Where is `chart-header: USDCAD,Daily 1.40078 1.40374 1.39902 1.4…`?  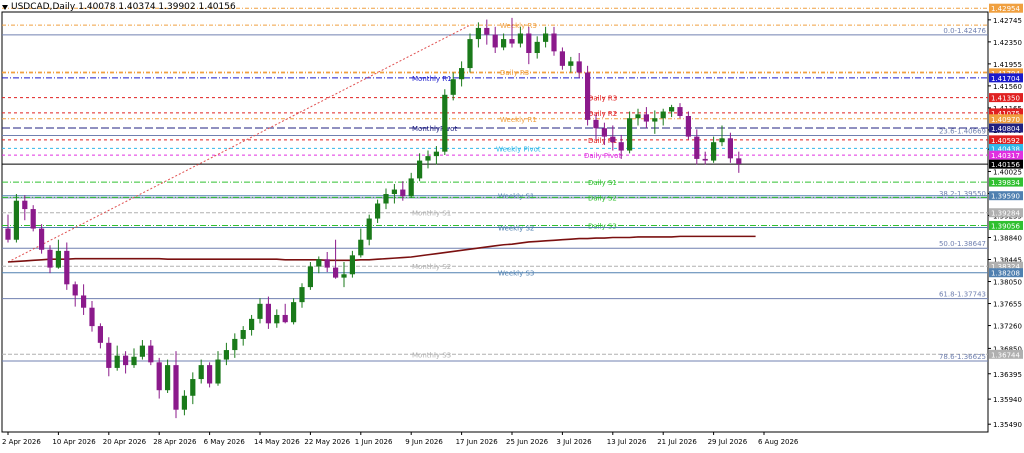 chart-header: USDCAD,Daily 1.40078 1.40374 1.39902 1.4… is located at coordinates (119, 7).